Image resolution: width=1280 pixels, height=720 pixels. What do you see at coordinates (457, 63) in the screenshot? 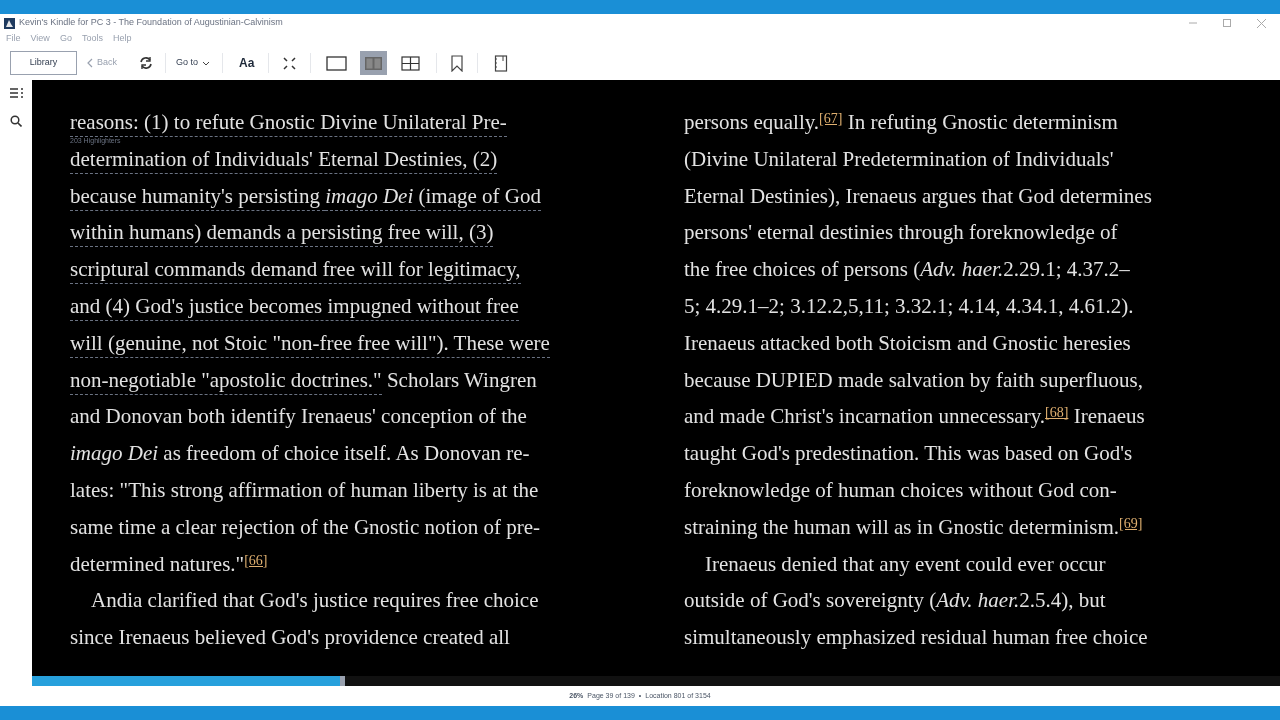
I see `bookmark-icon` at bounding box center [457, 63].